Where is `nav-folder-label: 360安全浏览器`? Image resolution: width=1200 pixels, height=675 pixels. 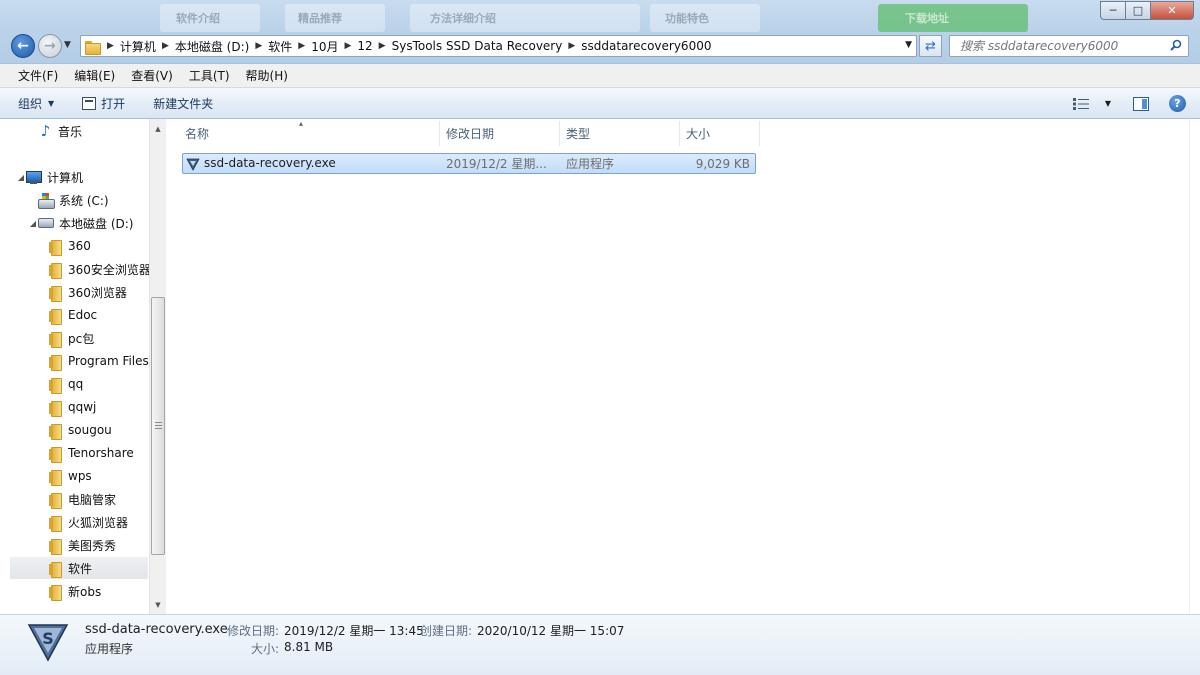
nav-folder-label: 360安全浏览器 is located at coordinates (109, 269).